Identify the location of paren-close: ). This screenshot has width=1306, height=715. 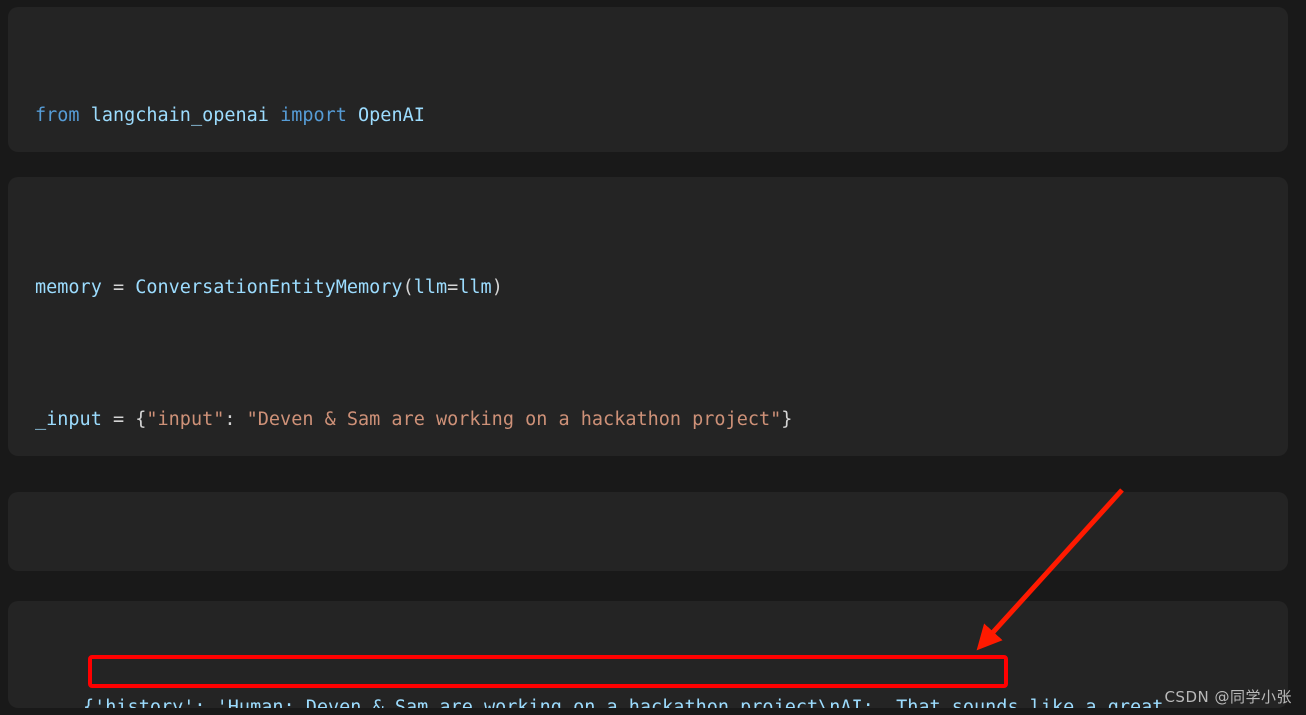
(497, 287).